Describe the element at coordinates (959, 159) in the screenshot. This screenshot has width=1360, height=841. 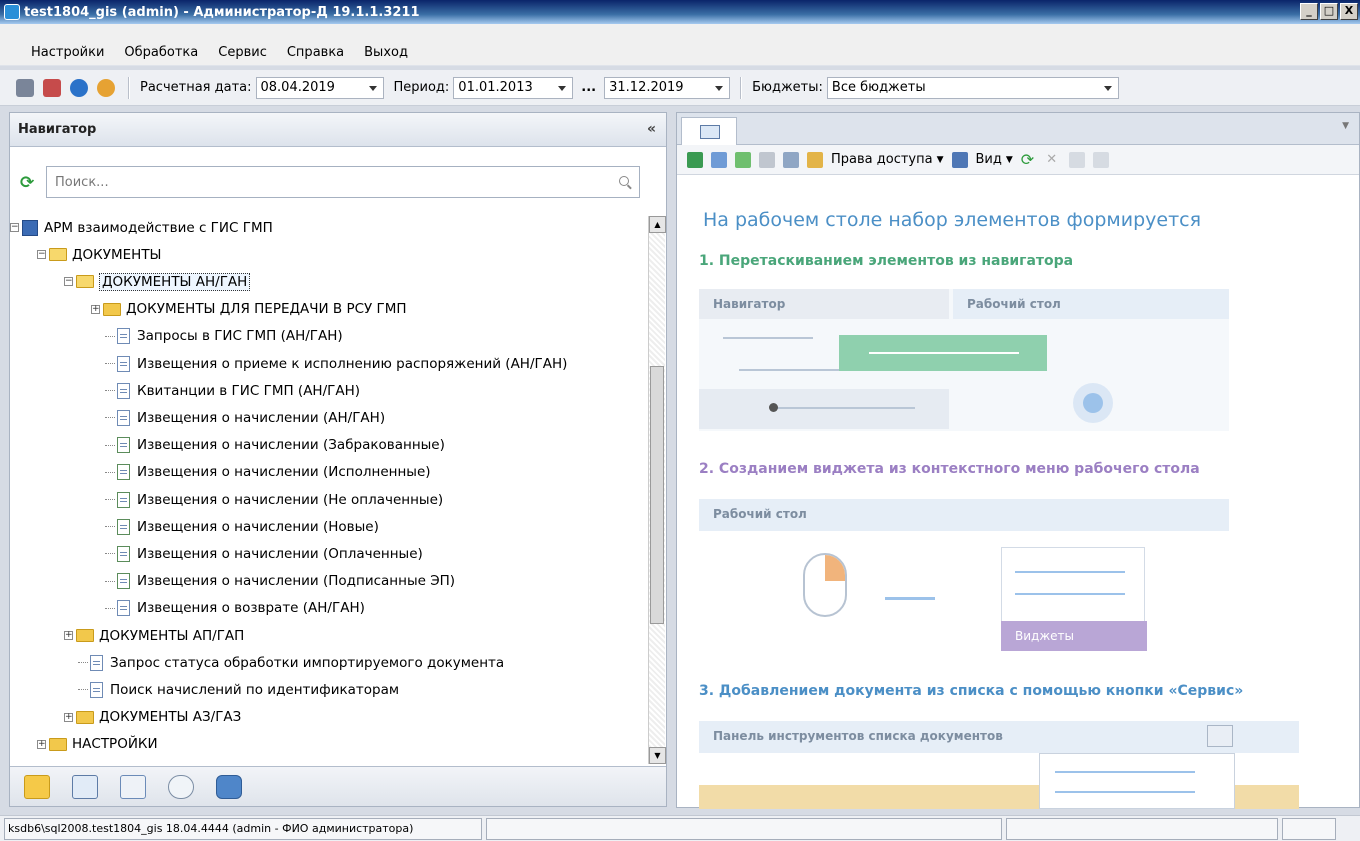
I see `view-icon` at that location.